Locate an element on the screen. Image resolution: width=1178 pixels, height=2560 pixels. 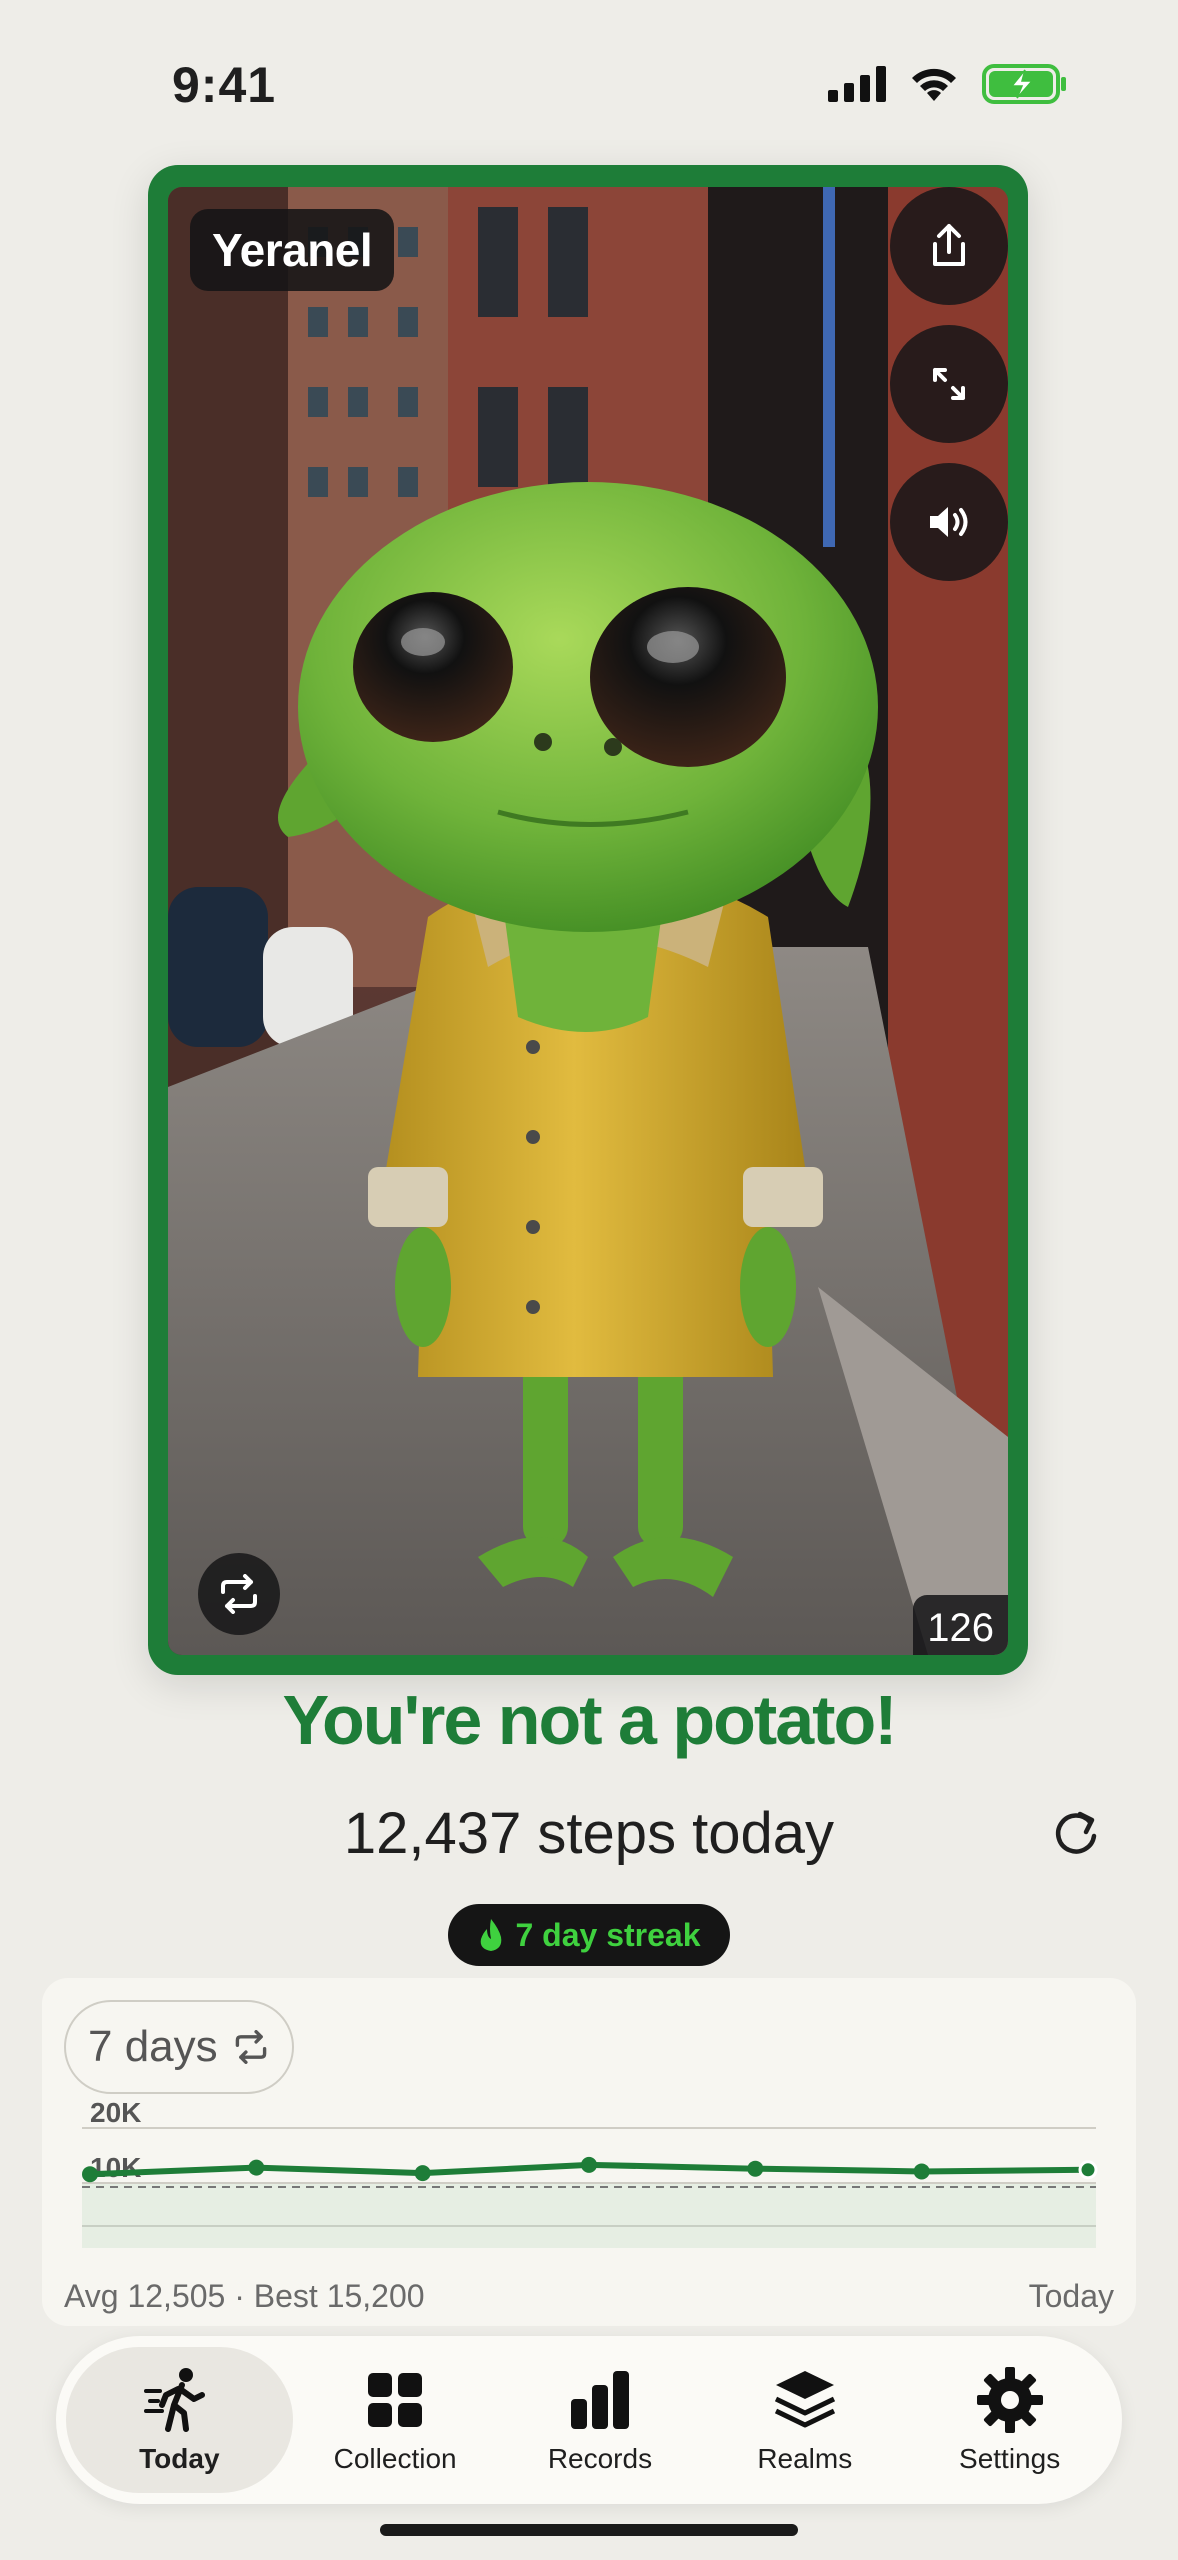
regenerate-button is located at coordinates (239, 1594).